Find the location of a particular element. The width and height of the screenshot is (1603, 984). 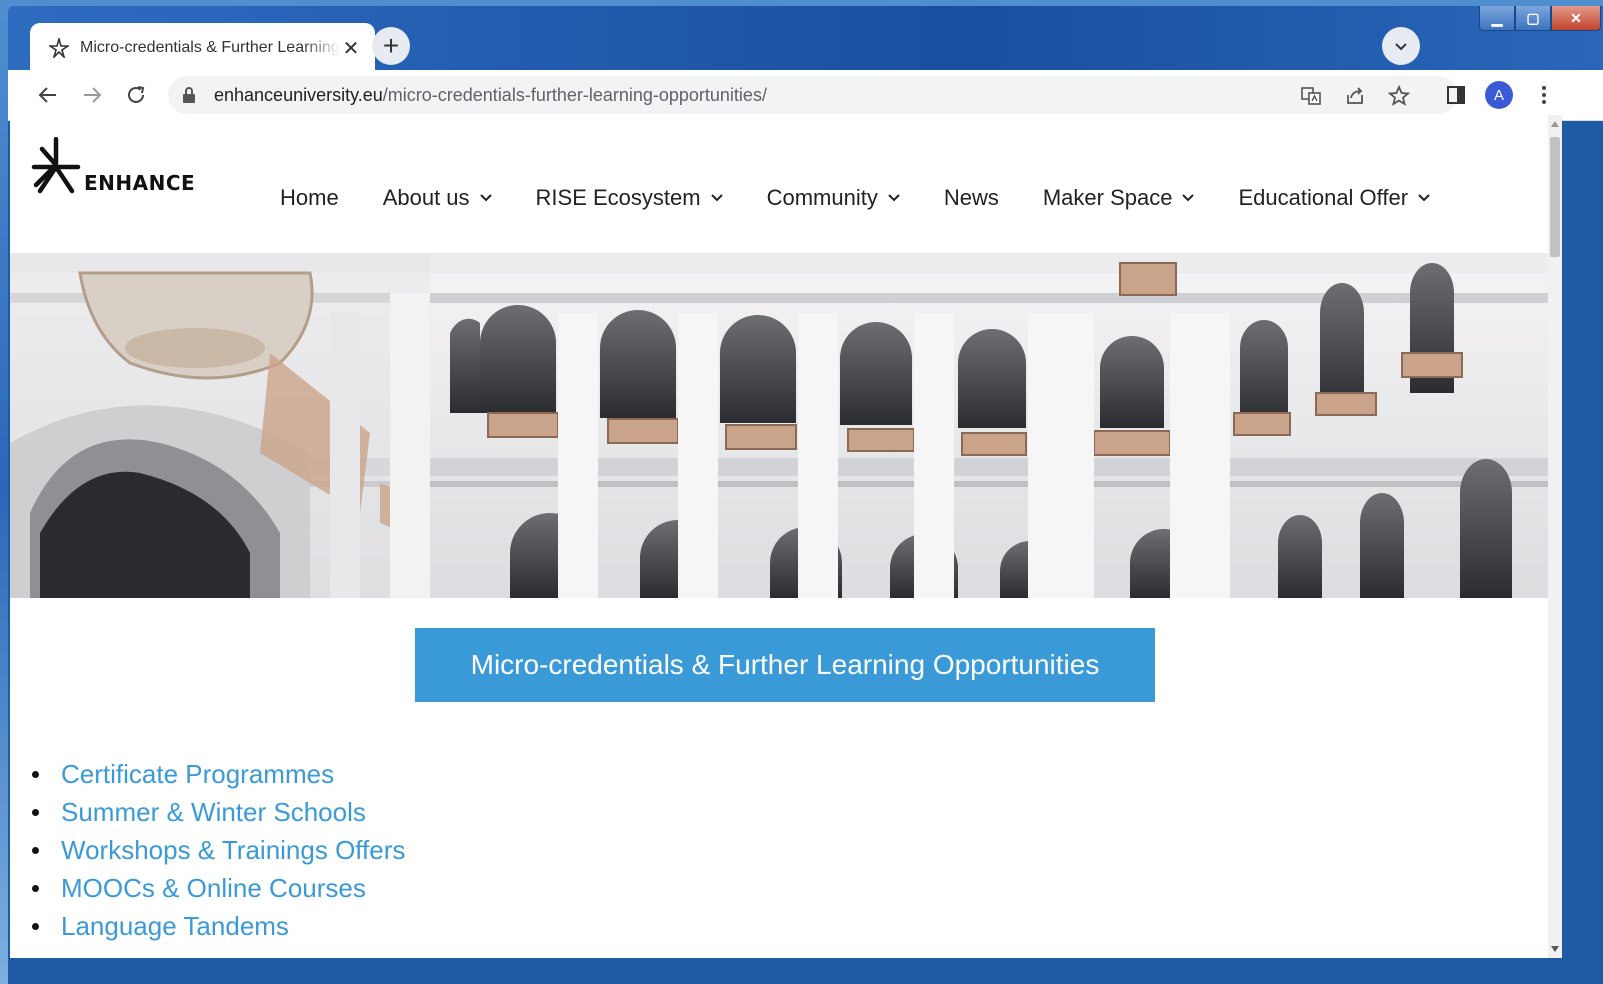

kebab-menu-icon is located at coordinates (1544, 95).